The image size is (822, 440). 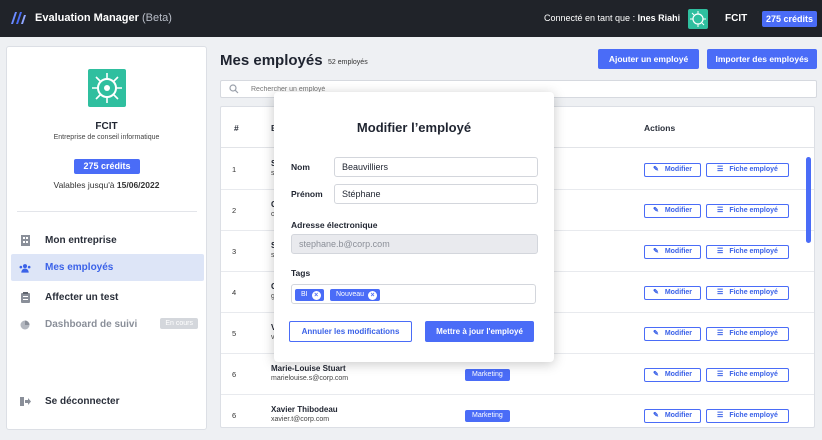 What do you see at coordinates (234, 292) in the screenshot?
I see `row-number: 4` at bounding box center [234, 292].